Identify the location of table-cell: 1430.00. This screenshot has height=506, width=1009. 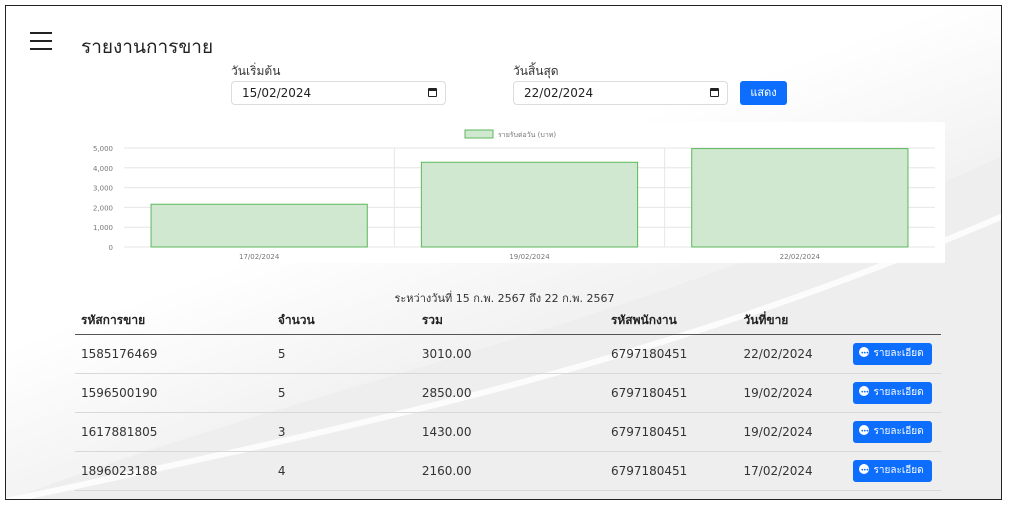
(510, 432).